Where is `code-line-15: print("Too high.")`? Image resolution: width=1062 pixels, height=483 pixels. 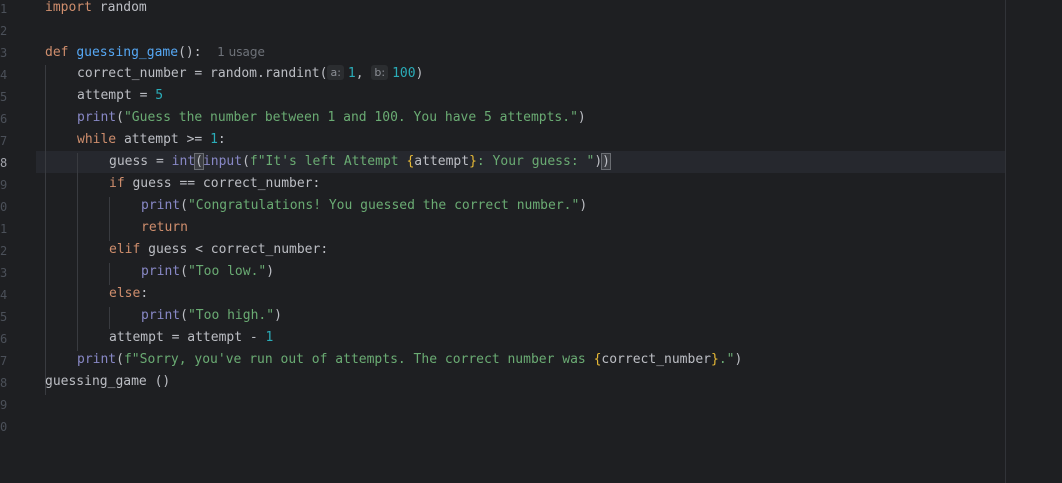
code-line-15: print("Too high.") is located at coordinates (211, 316).